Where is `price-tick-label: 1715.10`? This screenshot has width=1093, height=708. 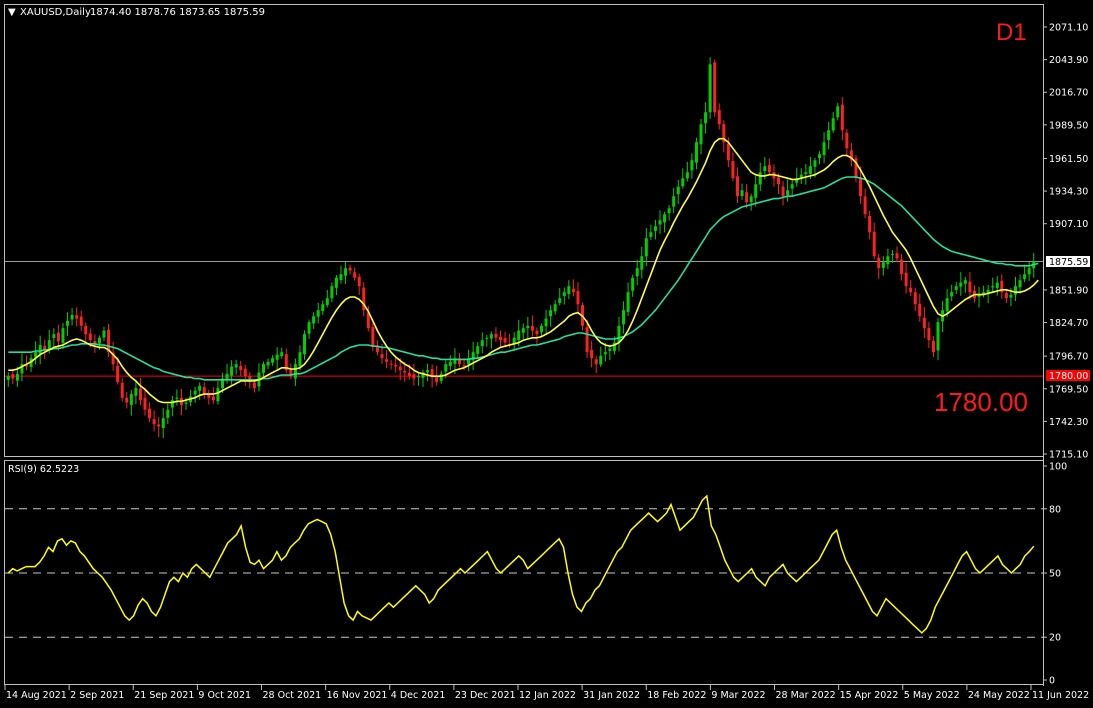
price-tick-label: 1715.10 is located at coordinates (1068, 455).